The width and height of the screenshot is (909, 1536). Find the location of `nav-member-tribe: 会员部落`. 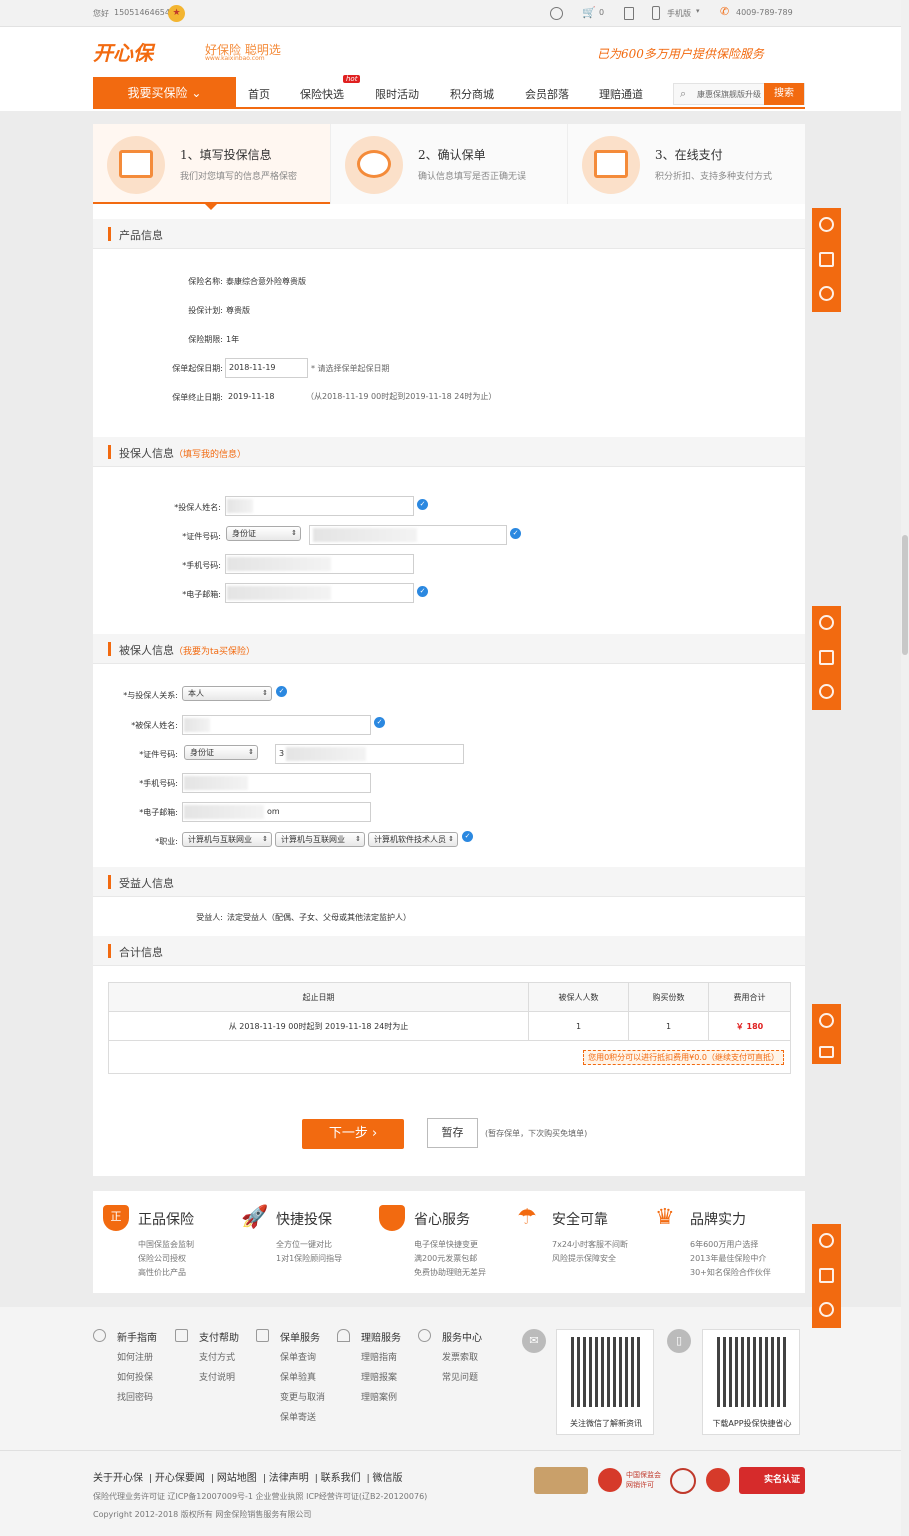

nav-member-tribe: 会员部落 is located at coordinates (547, 94).